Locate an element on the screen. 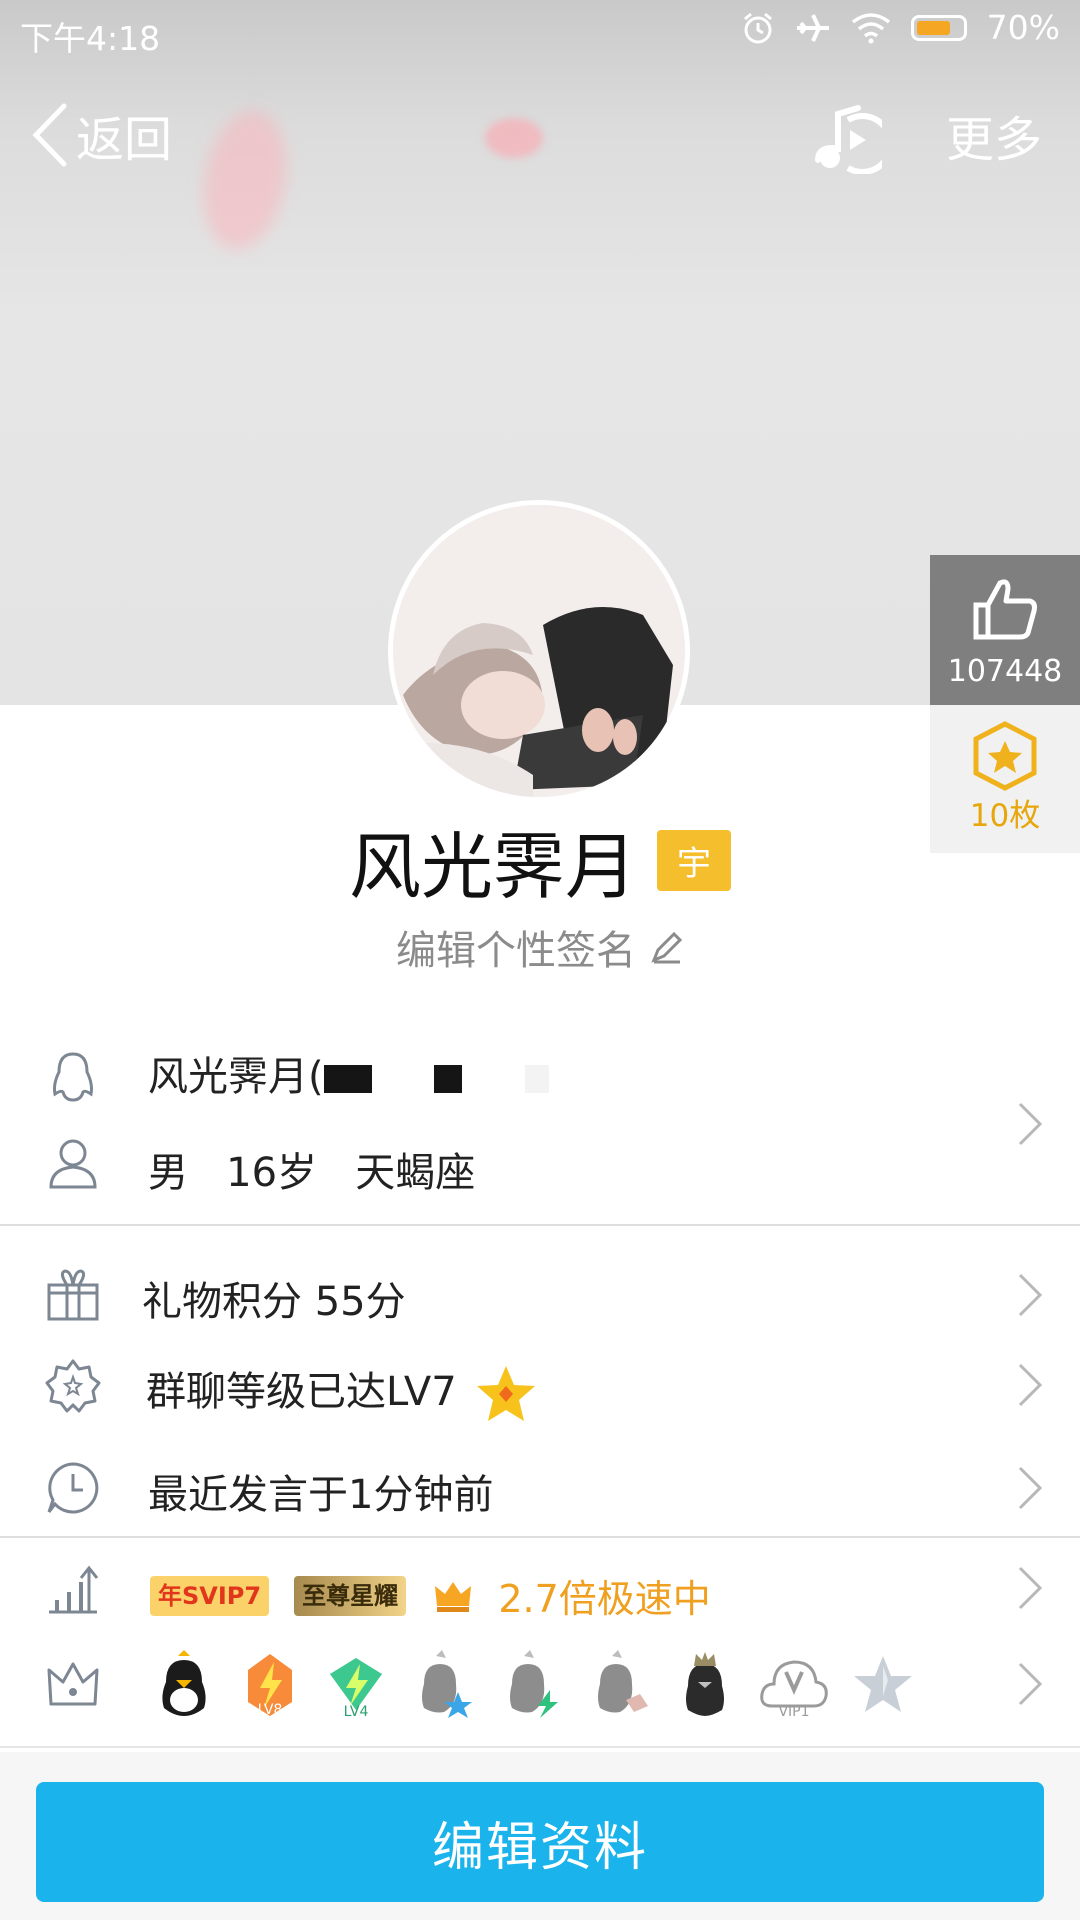 Image resolution: width=1080 pixels, height=1920 pixels. gender: 男 is located at coordinates (168, 1173).